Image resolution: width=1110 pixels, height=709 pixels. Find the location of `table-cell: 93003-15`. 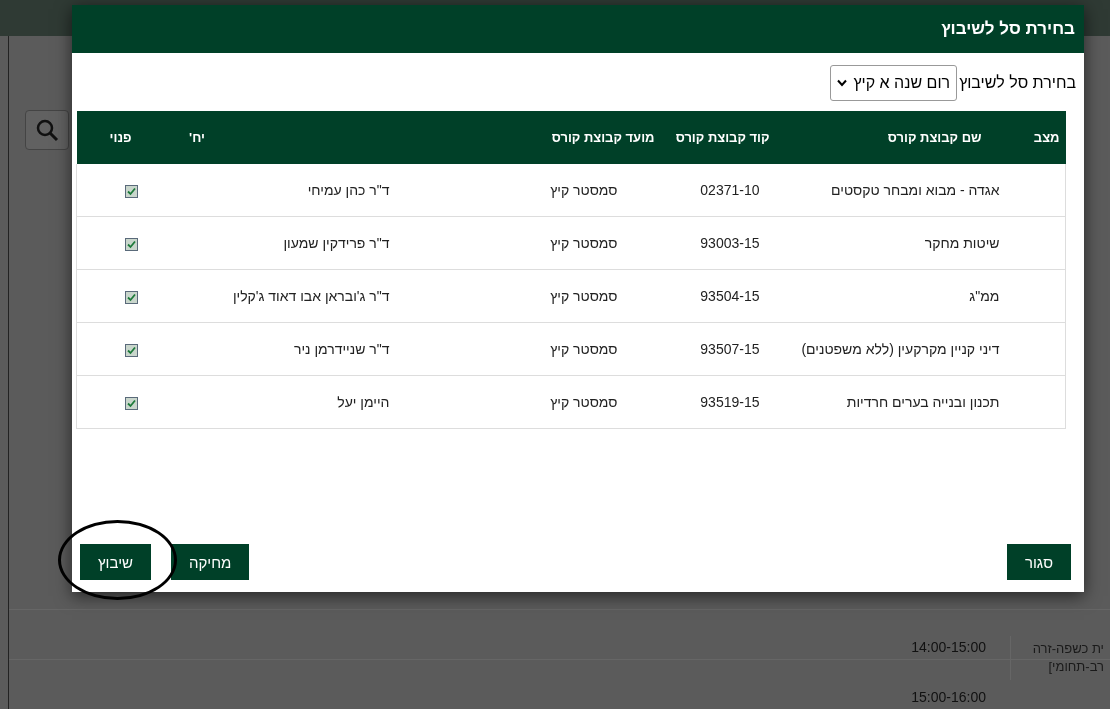

table-cell: 93003-15 is located at coordinates (730, 243).